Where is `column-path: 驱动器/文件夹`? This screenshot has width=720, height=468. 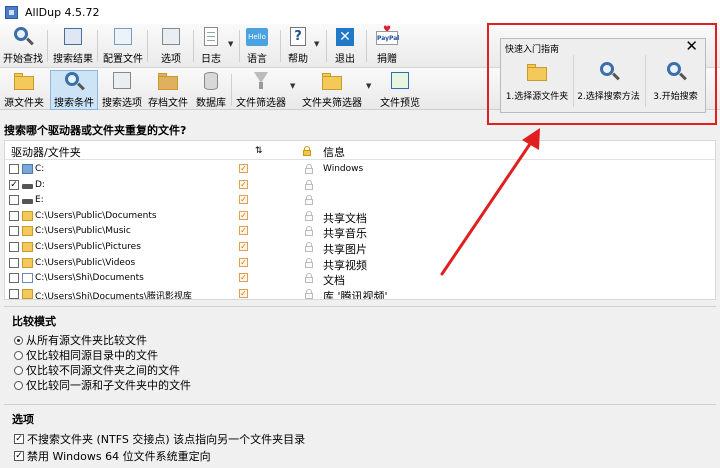
column-path: 驱动器/文件夹 is located at coordinates (46, 152).